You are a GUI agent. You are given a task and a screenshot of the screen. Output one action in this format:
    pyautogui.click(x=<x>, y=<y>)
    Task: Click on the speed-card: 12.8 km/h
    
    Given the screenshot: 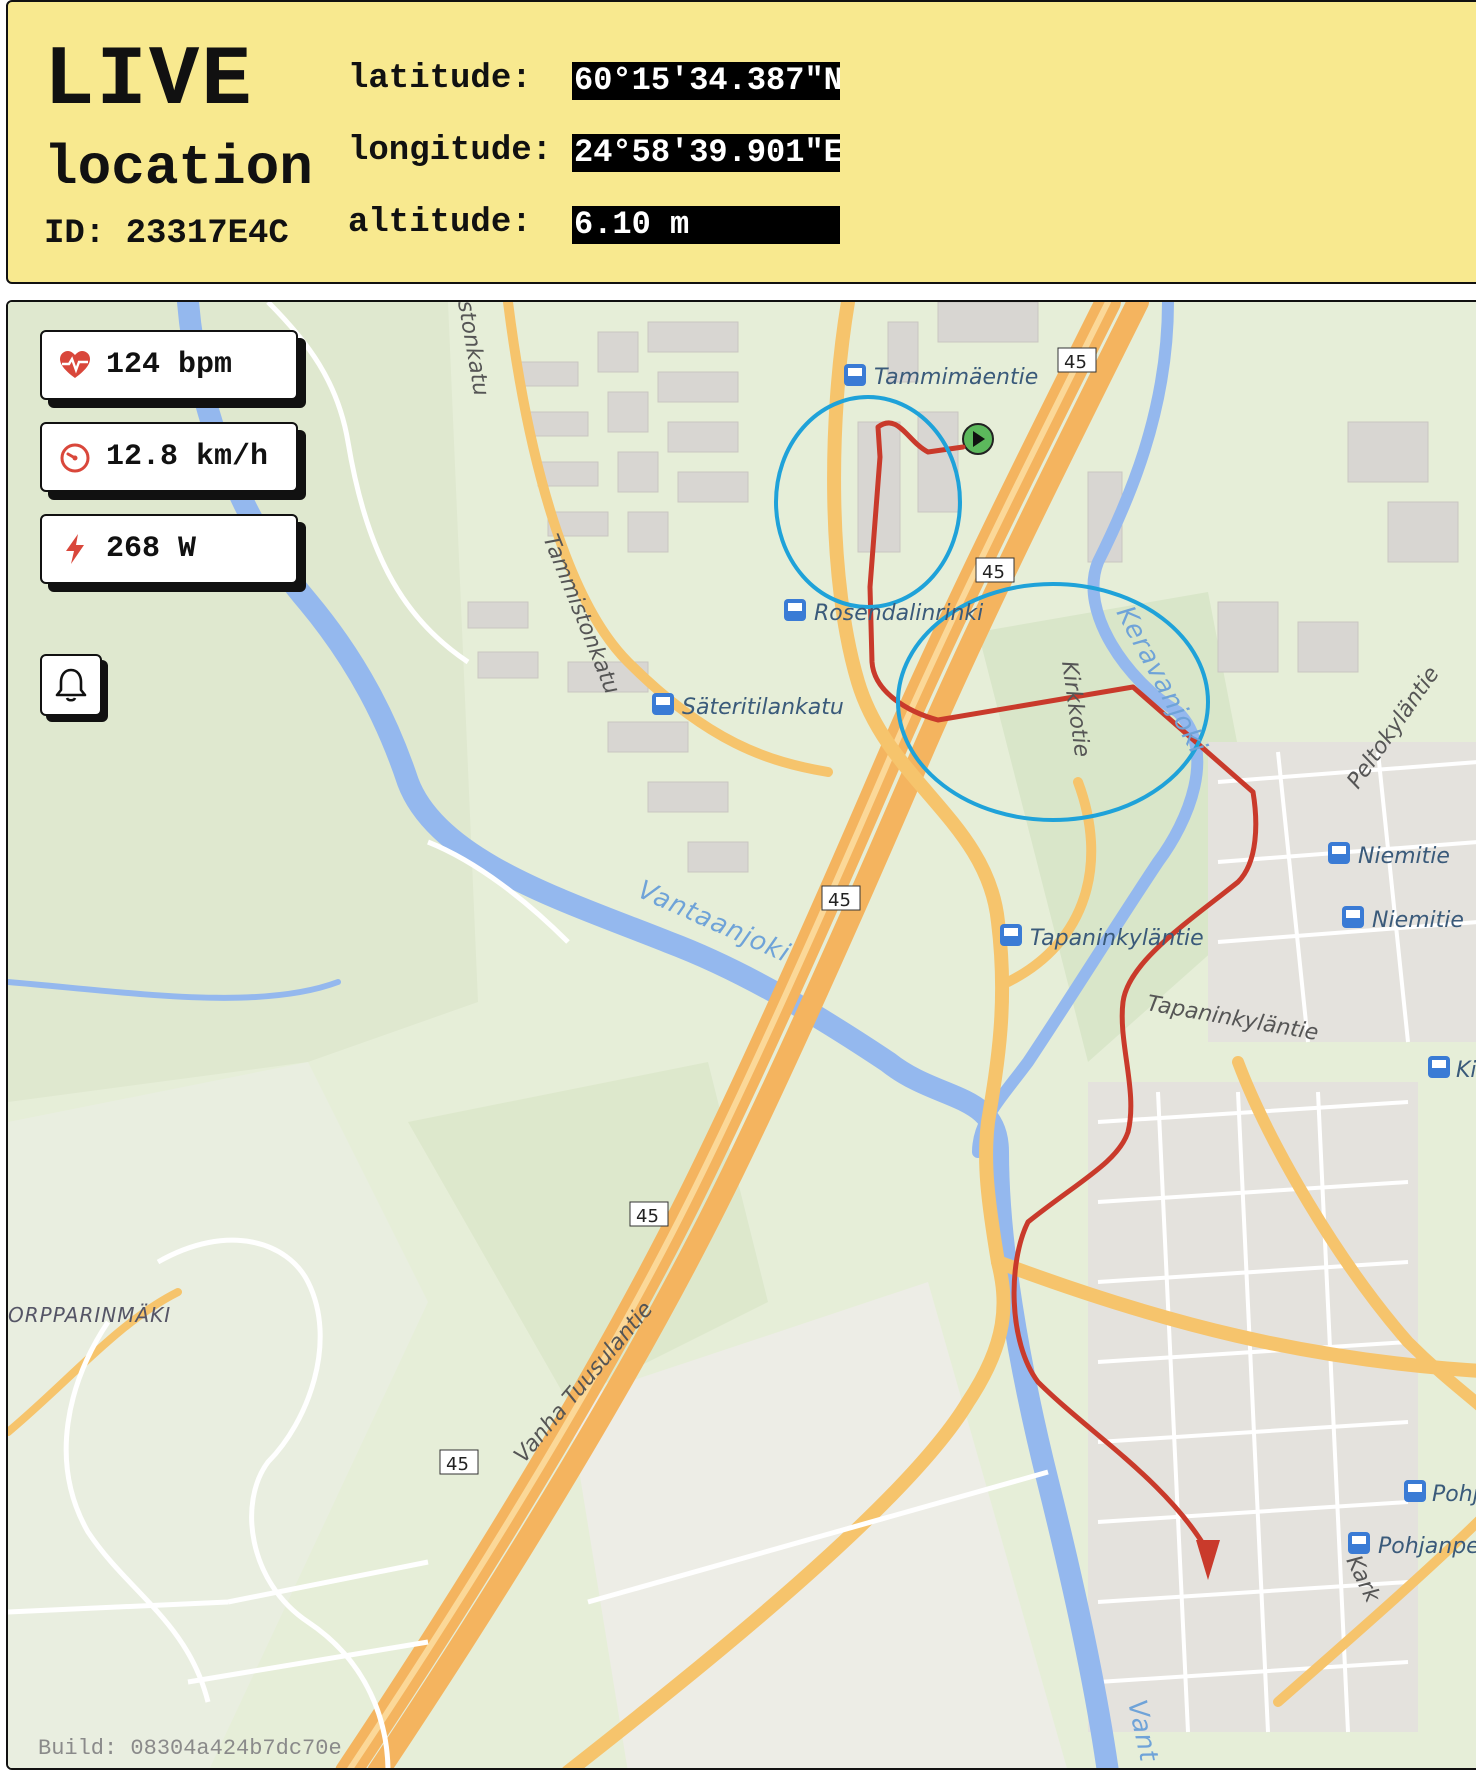 What is the action you would take?
    pyautogui.click(x=169, y=457)
    